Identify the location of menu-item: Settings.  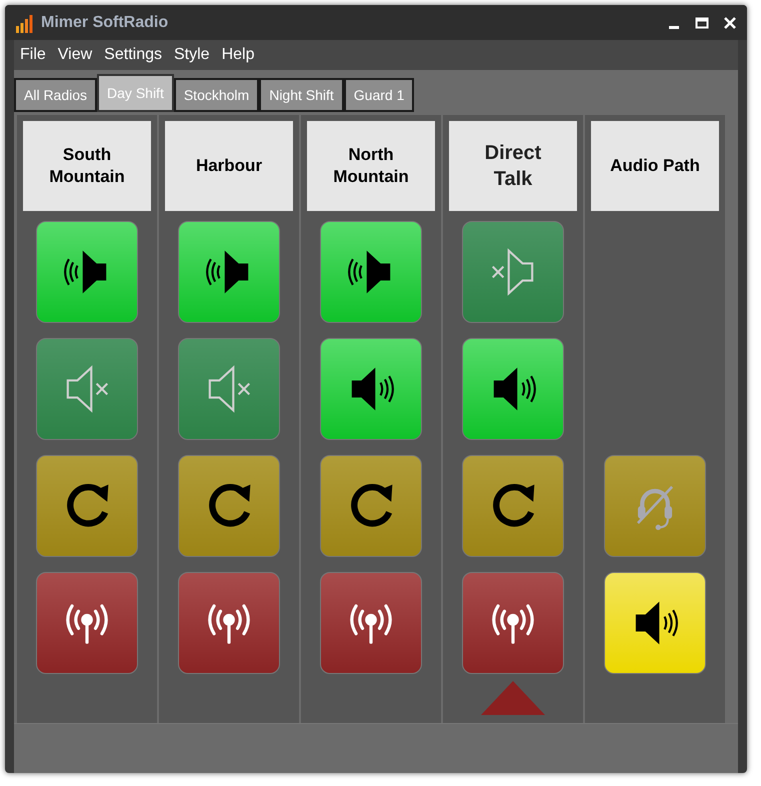
(133, 55).